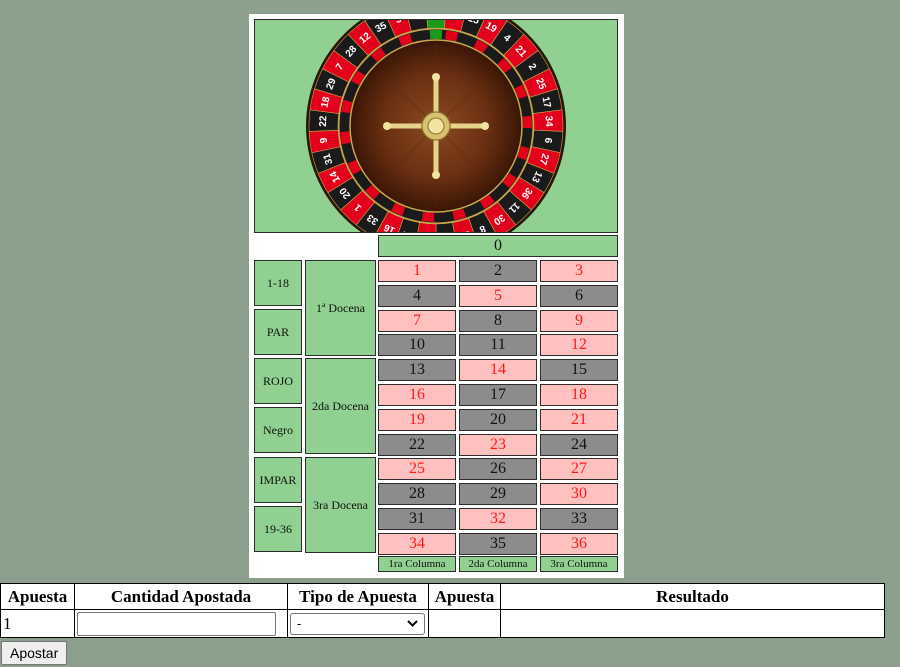 The image size is (900, 667). What do you see at coordinates (417, 296) in the screenshot?
I see `number-4-cell: 4` at bounding box center [417, 296].